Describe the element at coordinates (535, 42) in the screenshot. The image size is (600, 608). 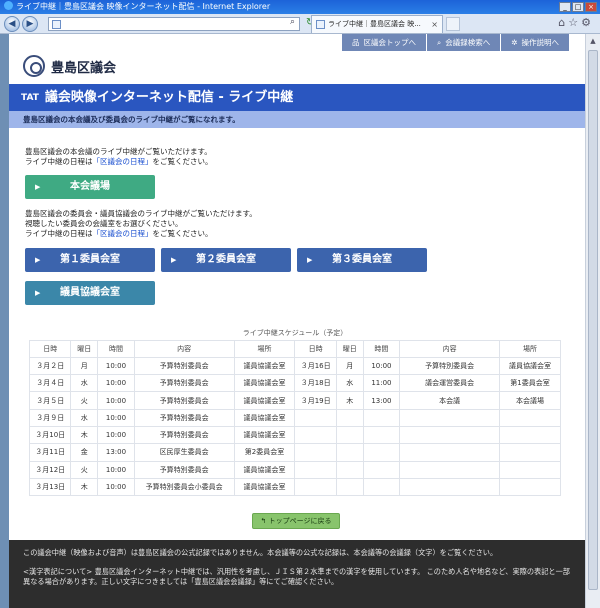
I see `nav-help: ✲ 操作説明へ` at that location.